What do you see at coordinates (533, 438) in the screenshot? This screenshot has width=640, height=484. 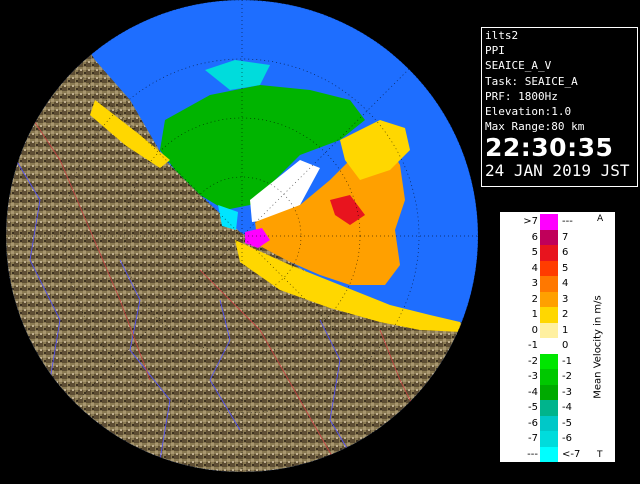 I see `legend-lower-bound: -7` at bounding box center [533, 438].